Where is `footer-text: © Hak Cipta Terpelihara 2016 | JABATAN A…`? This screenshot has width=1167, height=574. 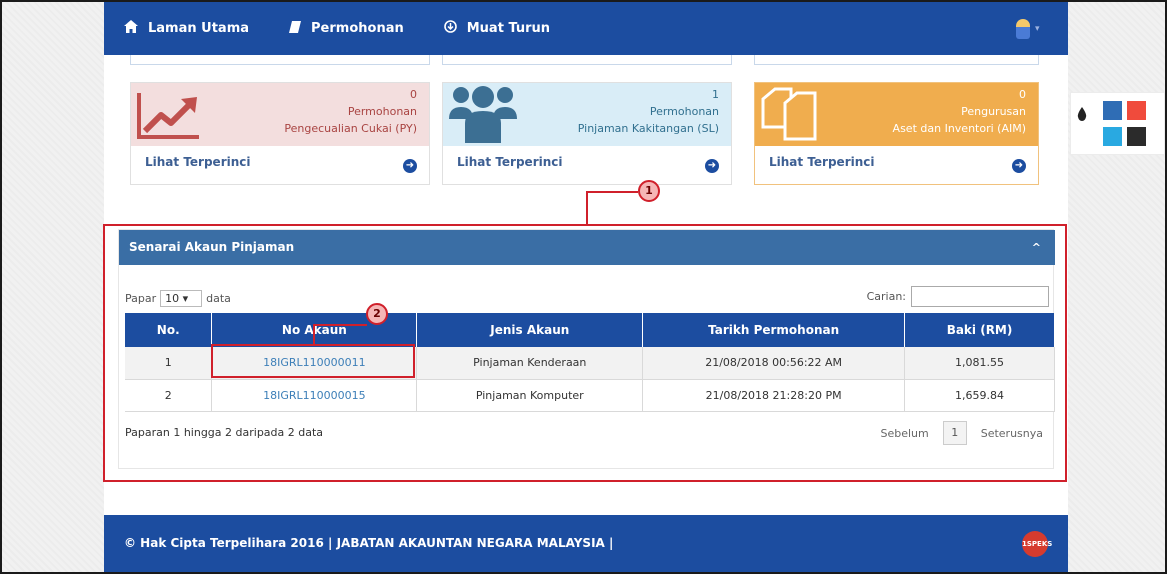
footer-text: © Hak Cipta Terpelihara 2016 | JABATAN A… is located at coordinates (369, 543).